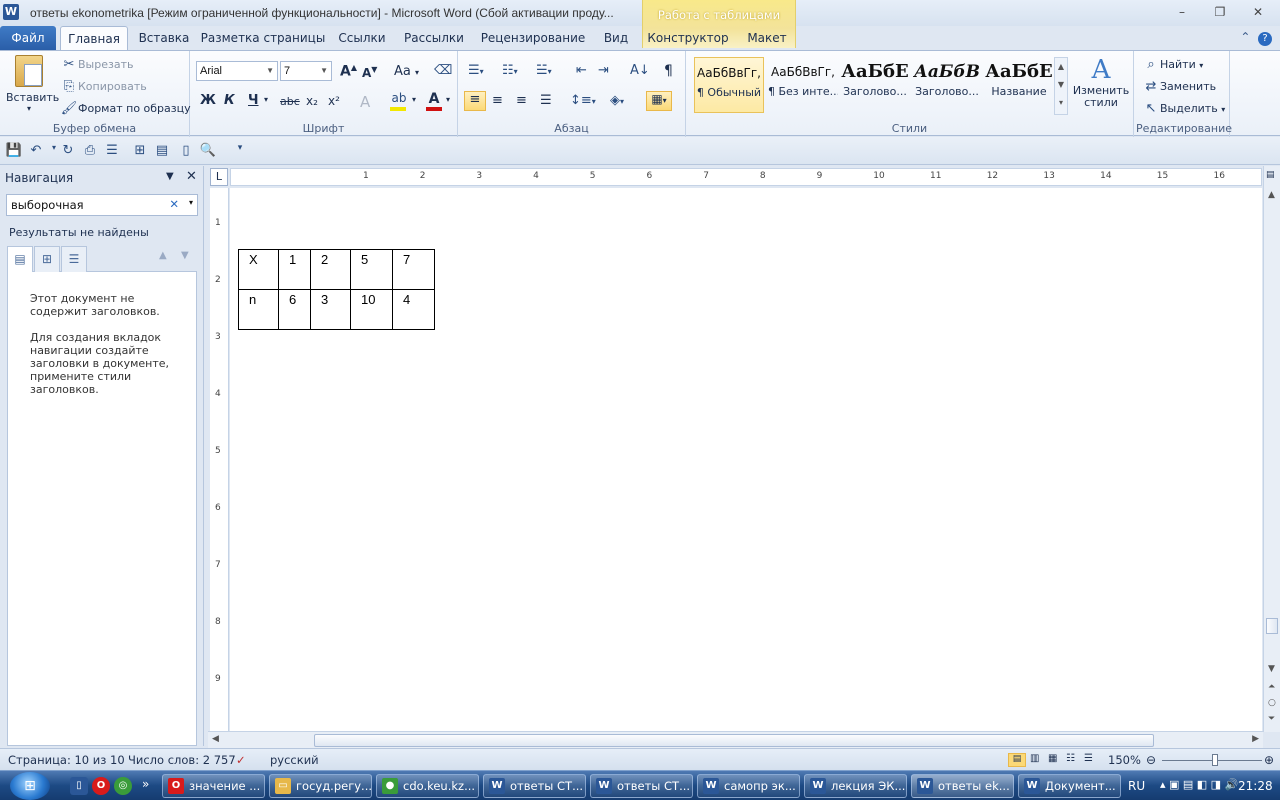  Describe the element at coordinates (186, 150) in the screenshot. I see `document-icon: ▯` at that location.